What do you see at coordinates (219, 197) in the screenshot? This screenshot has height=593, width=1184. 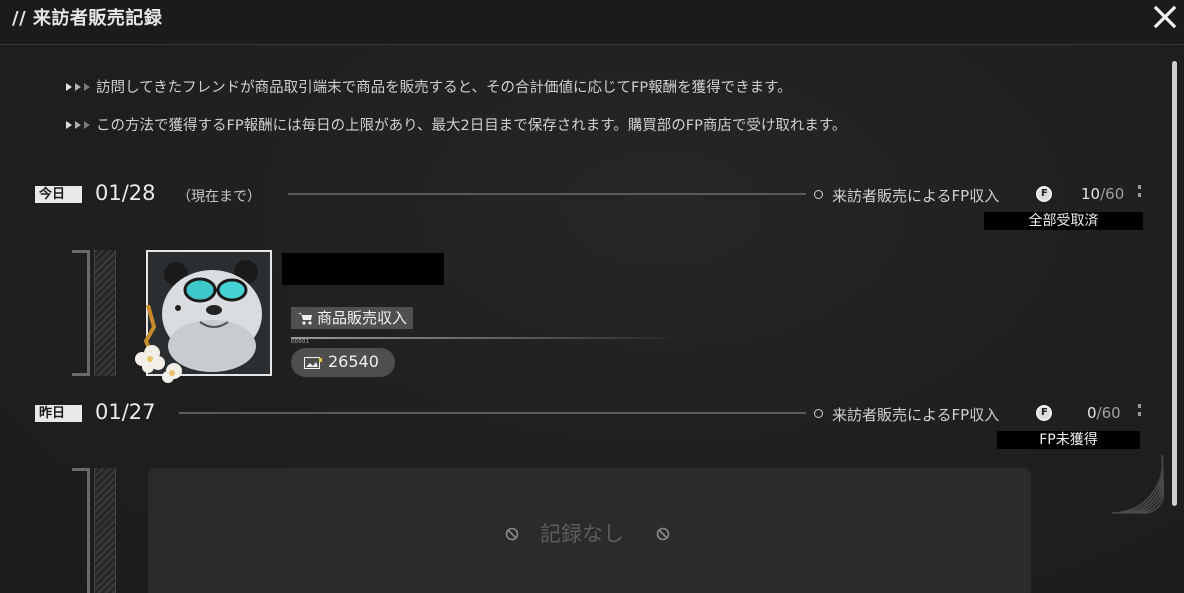 I see `day-sub: （現在まで）` at bounding box center [219, 197].